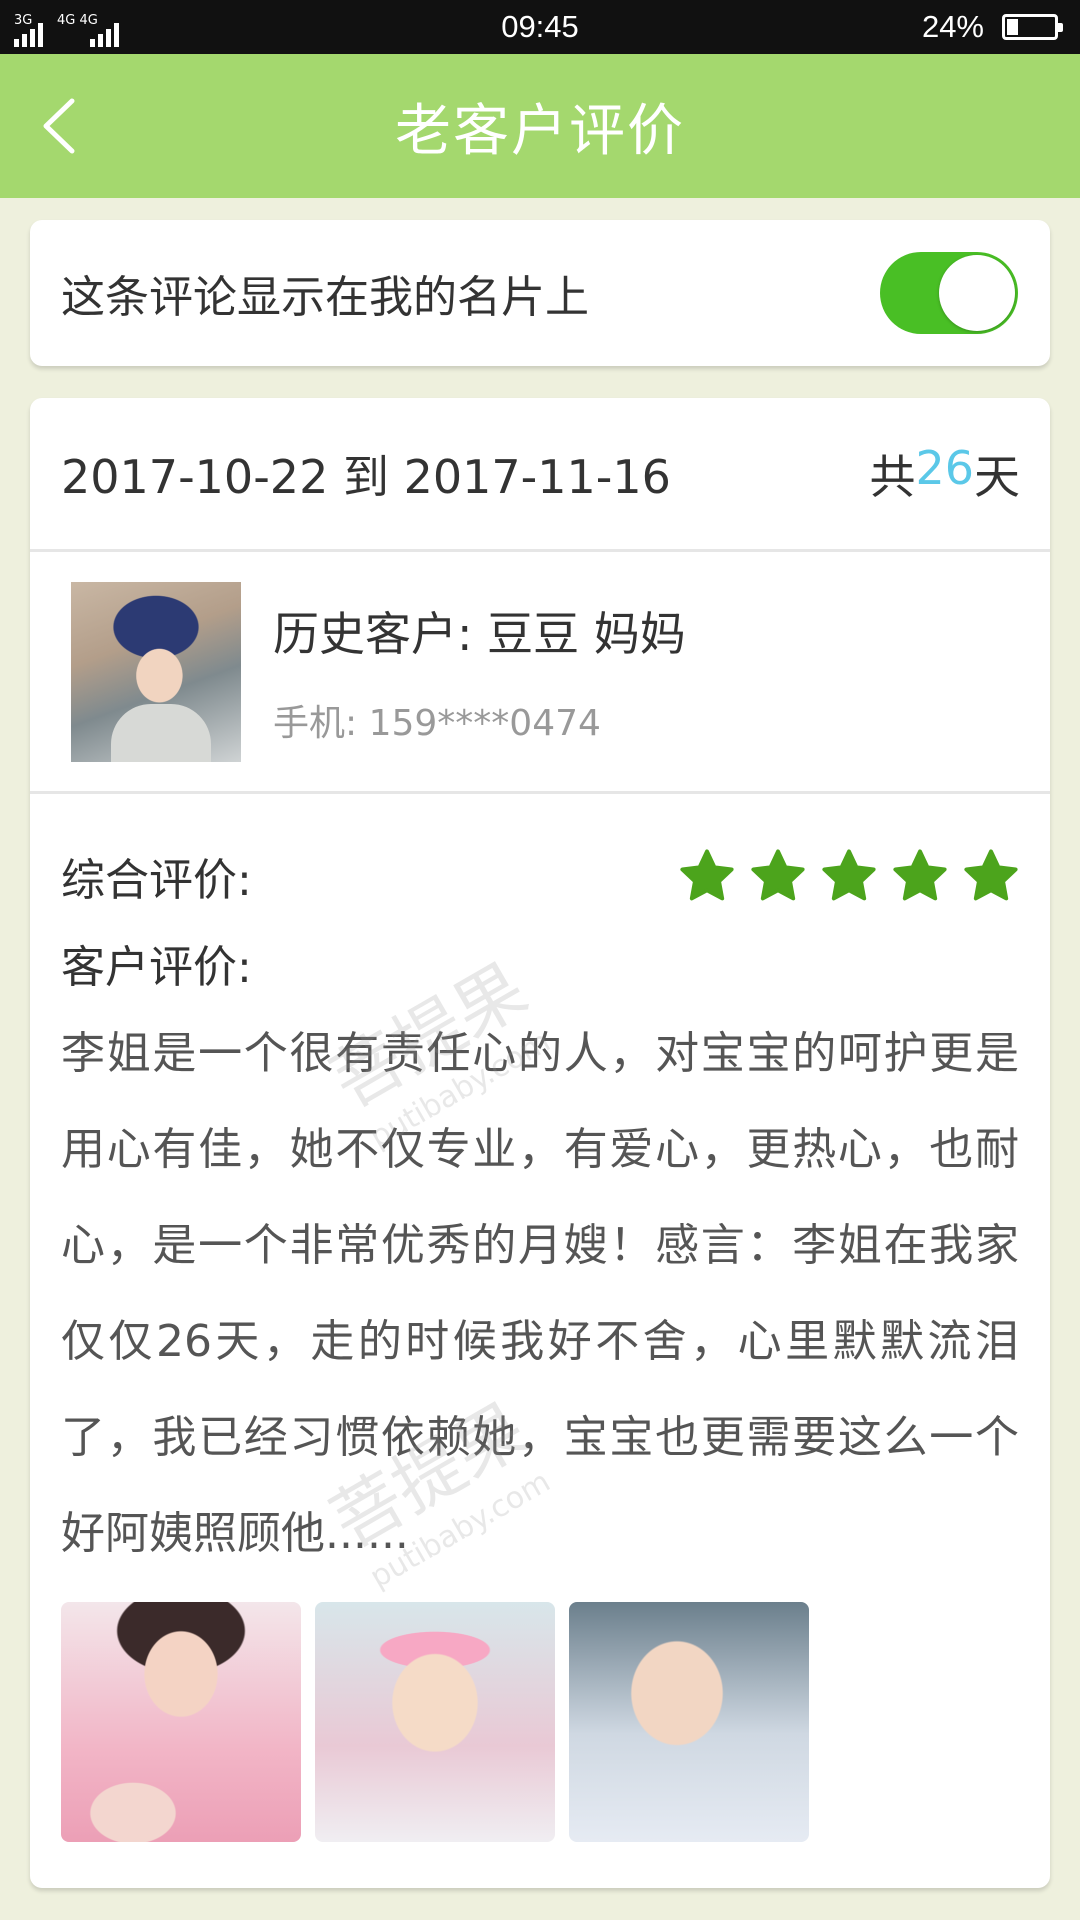  I want to click on chevron-left-icon, so click(59, 126).